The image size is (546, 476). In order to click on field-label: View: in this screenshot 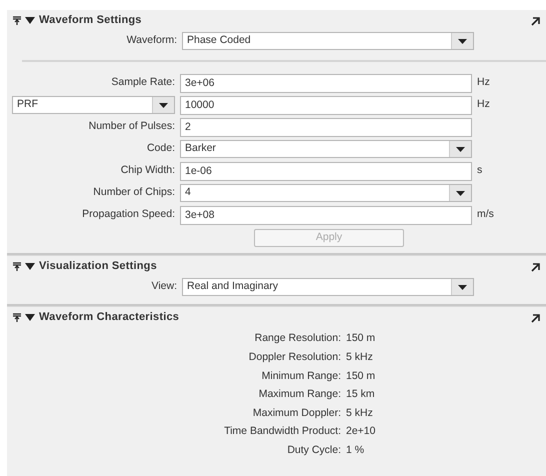, I will do `click(163, 286)`.